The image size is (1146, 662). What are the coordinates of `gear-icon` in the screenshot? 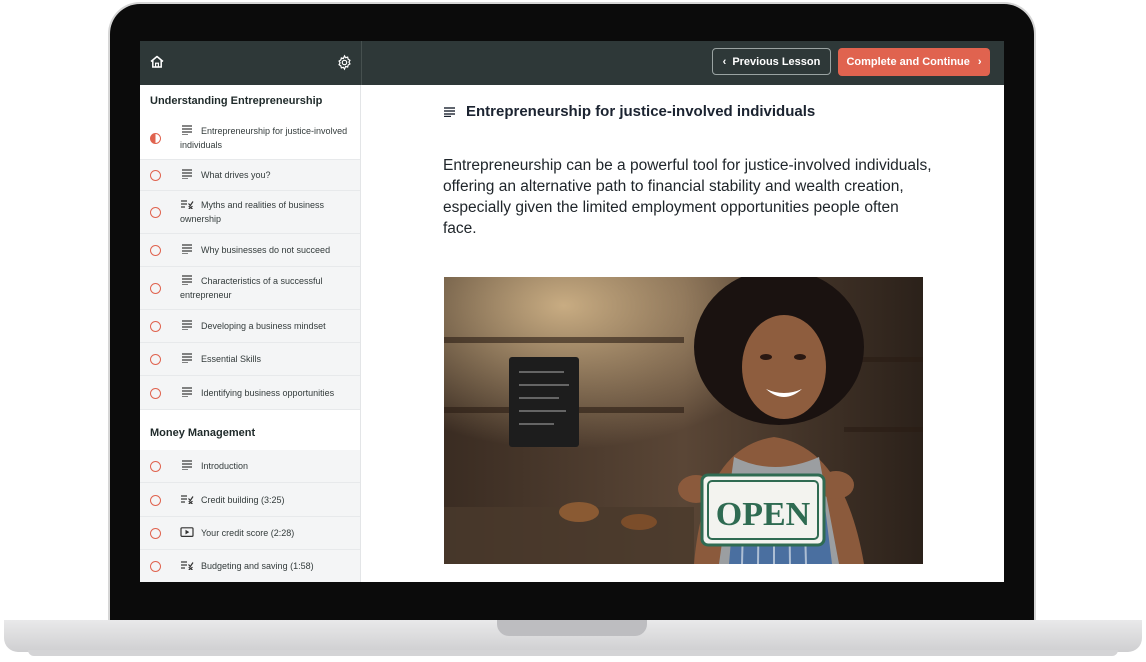 It's located at (344, 62).